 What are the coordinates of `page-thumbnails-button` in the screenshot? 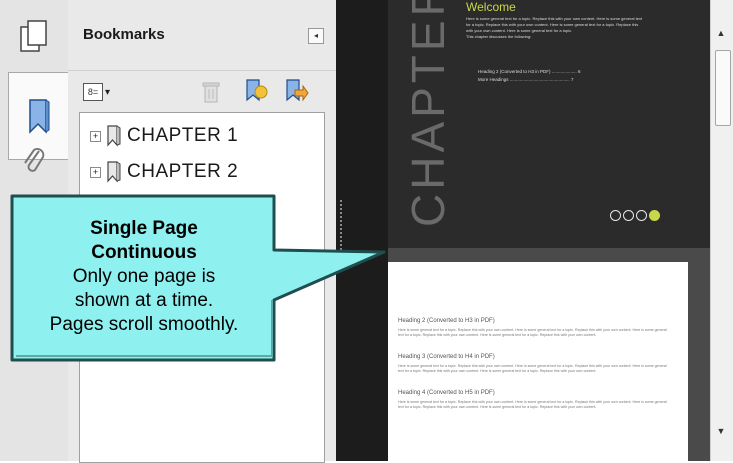 It's located at (34, 36).